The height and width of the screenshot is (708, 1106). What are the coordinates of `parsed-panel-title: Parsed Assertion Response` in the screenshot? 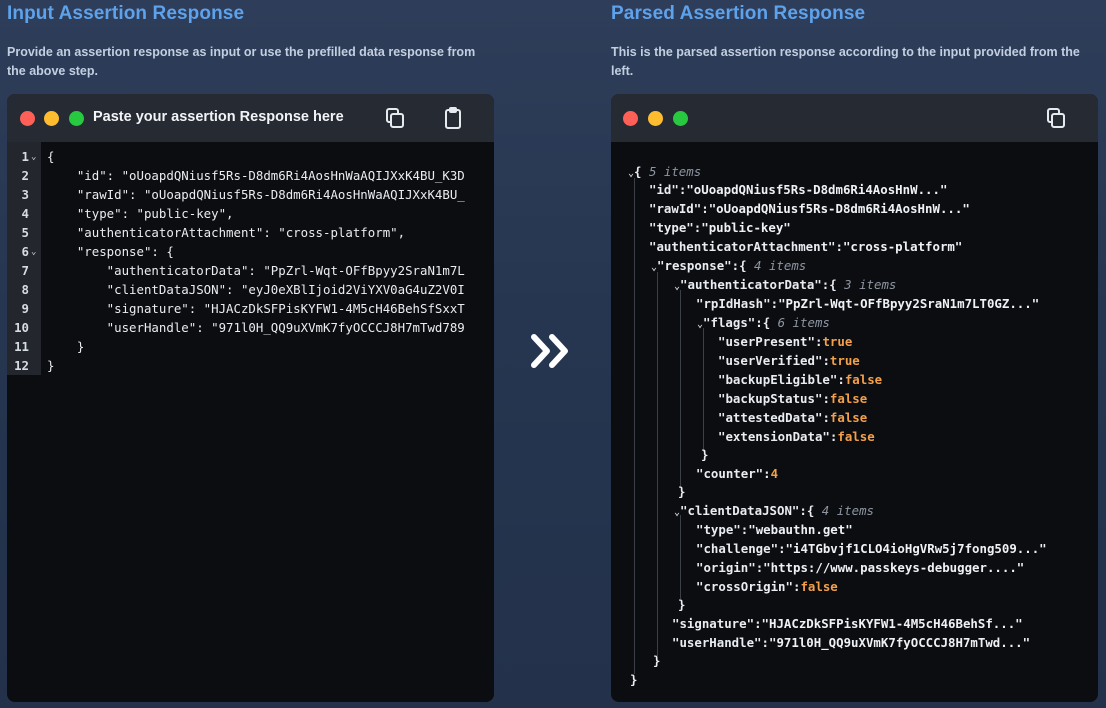 It's located at (738, 13).